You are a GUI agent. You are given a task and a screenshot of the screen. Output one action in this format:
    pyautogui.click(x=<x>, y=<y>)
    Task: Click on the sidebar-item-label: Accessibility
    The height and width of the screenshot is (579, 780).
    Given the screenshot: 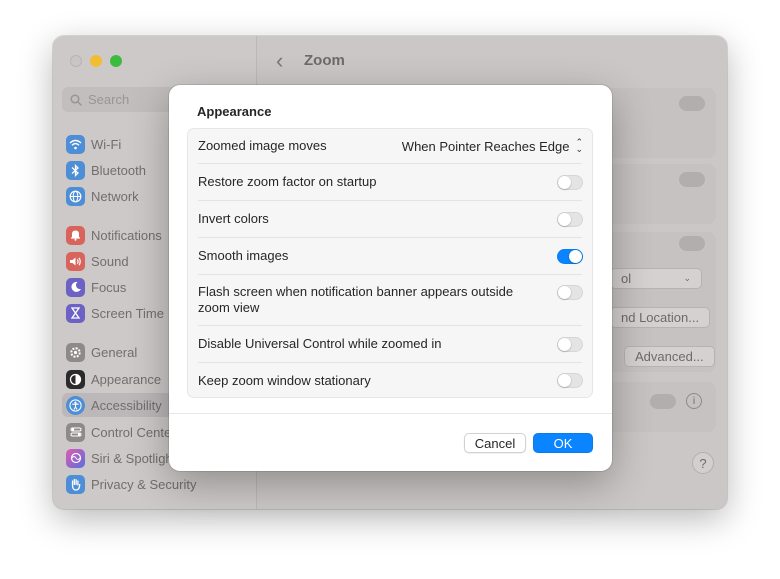 What is the action you would take?
    pyautogui.click(x=126, y=405)
    